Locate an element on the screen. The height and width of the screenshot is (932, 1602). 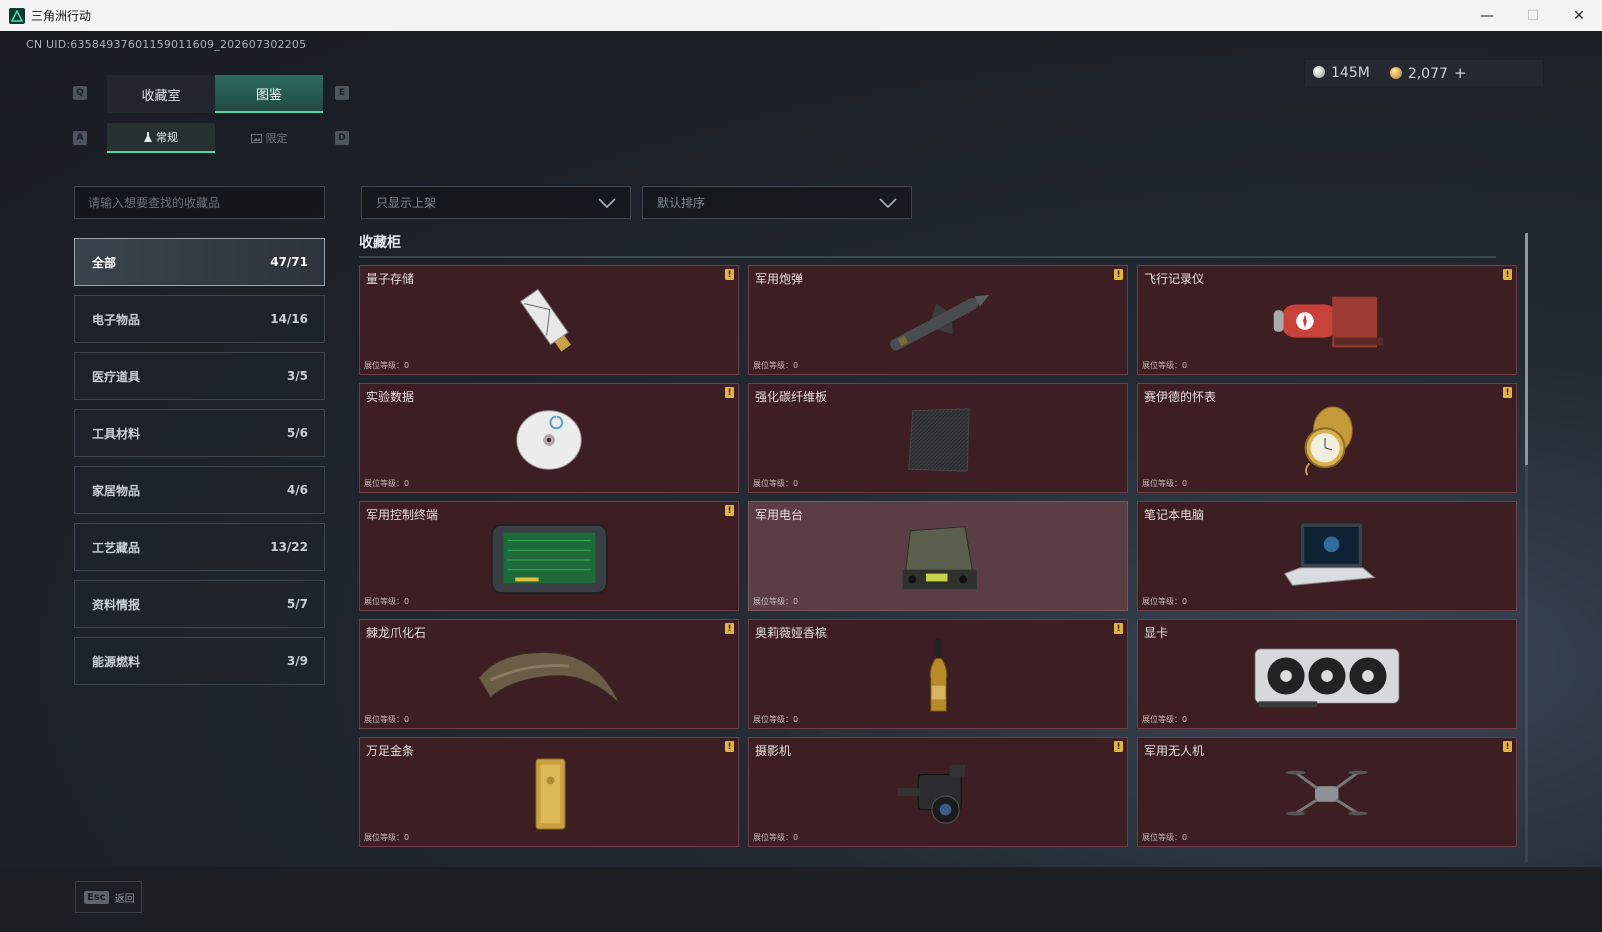
minimize-button: — is located at coordinates (1487, 15).